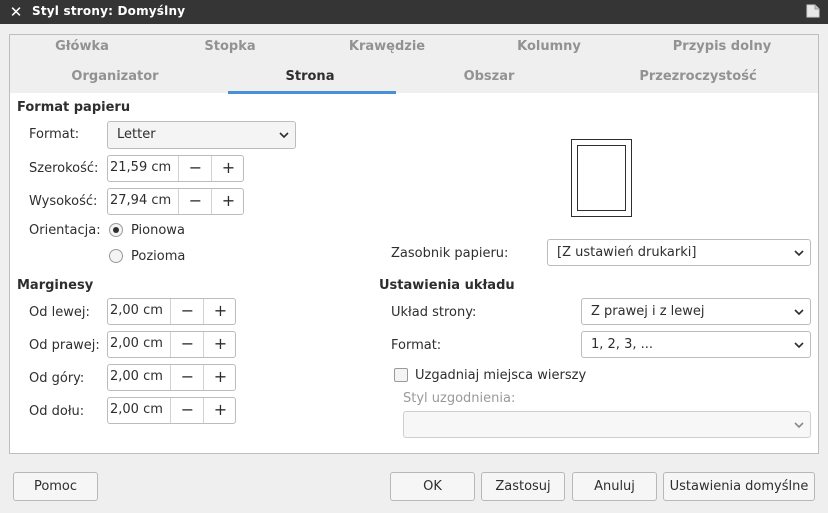  What do you see at coordinates (312, 92) in the screenshot?
I see `active-tab-indicator` at bounding box center [312, 92].